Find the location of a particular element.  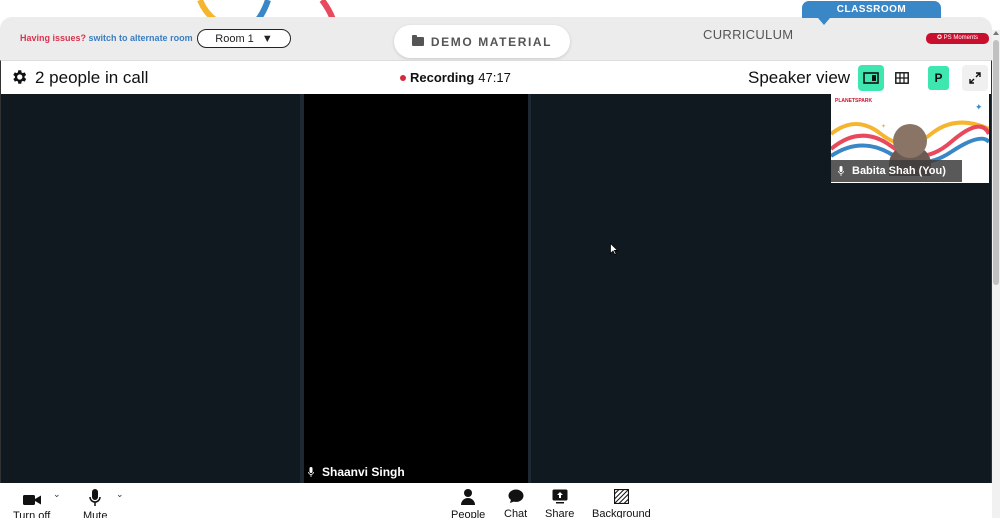

grid-view-icon is located at coordinates (902, 78).